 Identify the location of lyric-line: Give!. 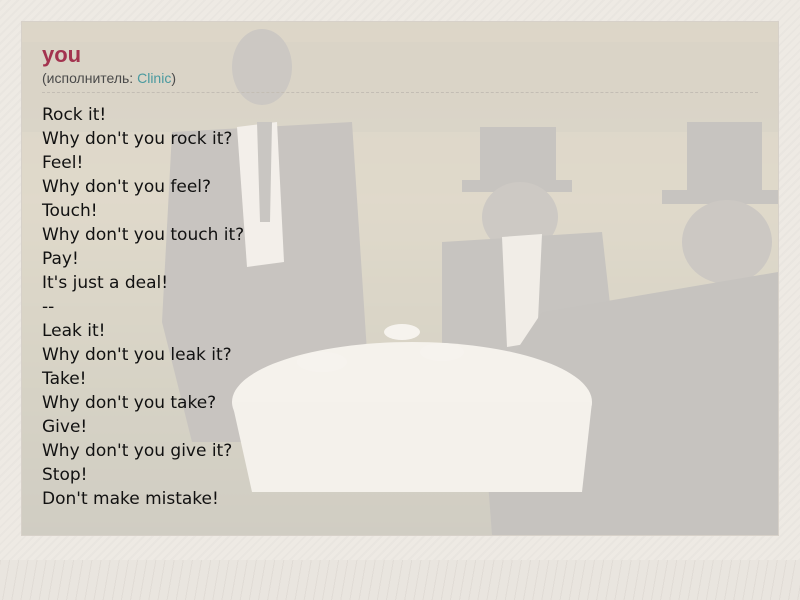
(65, 427).